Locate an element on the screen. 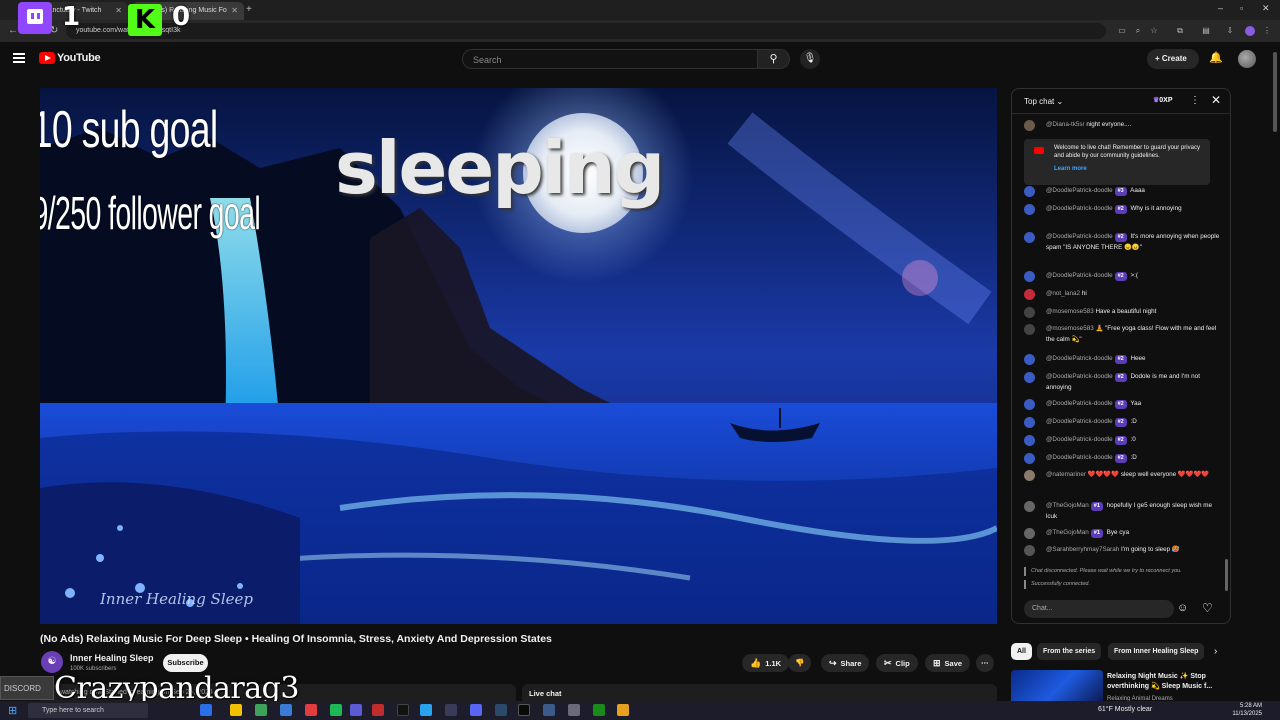 This screenshot has width=1280, height=720. profile-icon is located at coordinates (1250, 31).